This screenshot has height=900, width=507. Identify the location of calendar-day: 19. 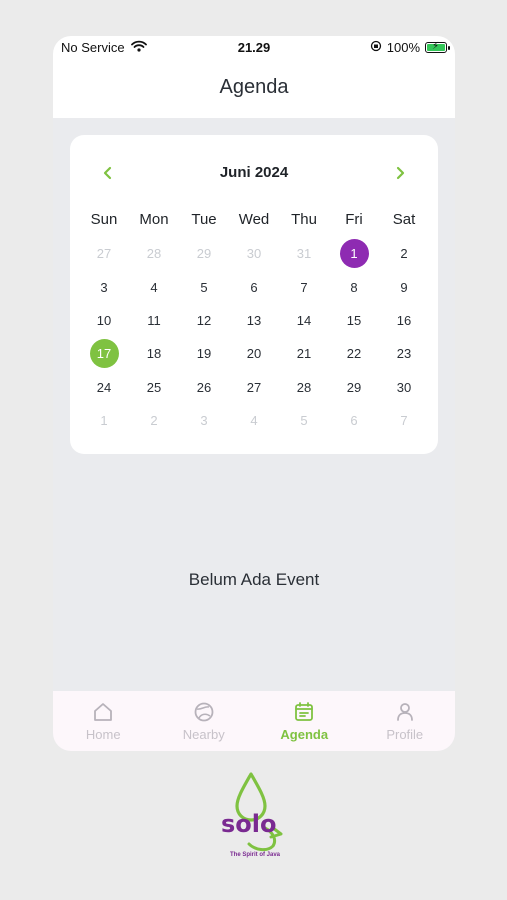
(204, 353).